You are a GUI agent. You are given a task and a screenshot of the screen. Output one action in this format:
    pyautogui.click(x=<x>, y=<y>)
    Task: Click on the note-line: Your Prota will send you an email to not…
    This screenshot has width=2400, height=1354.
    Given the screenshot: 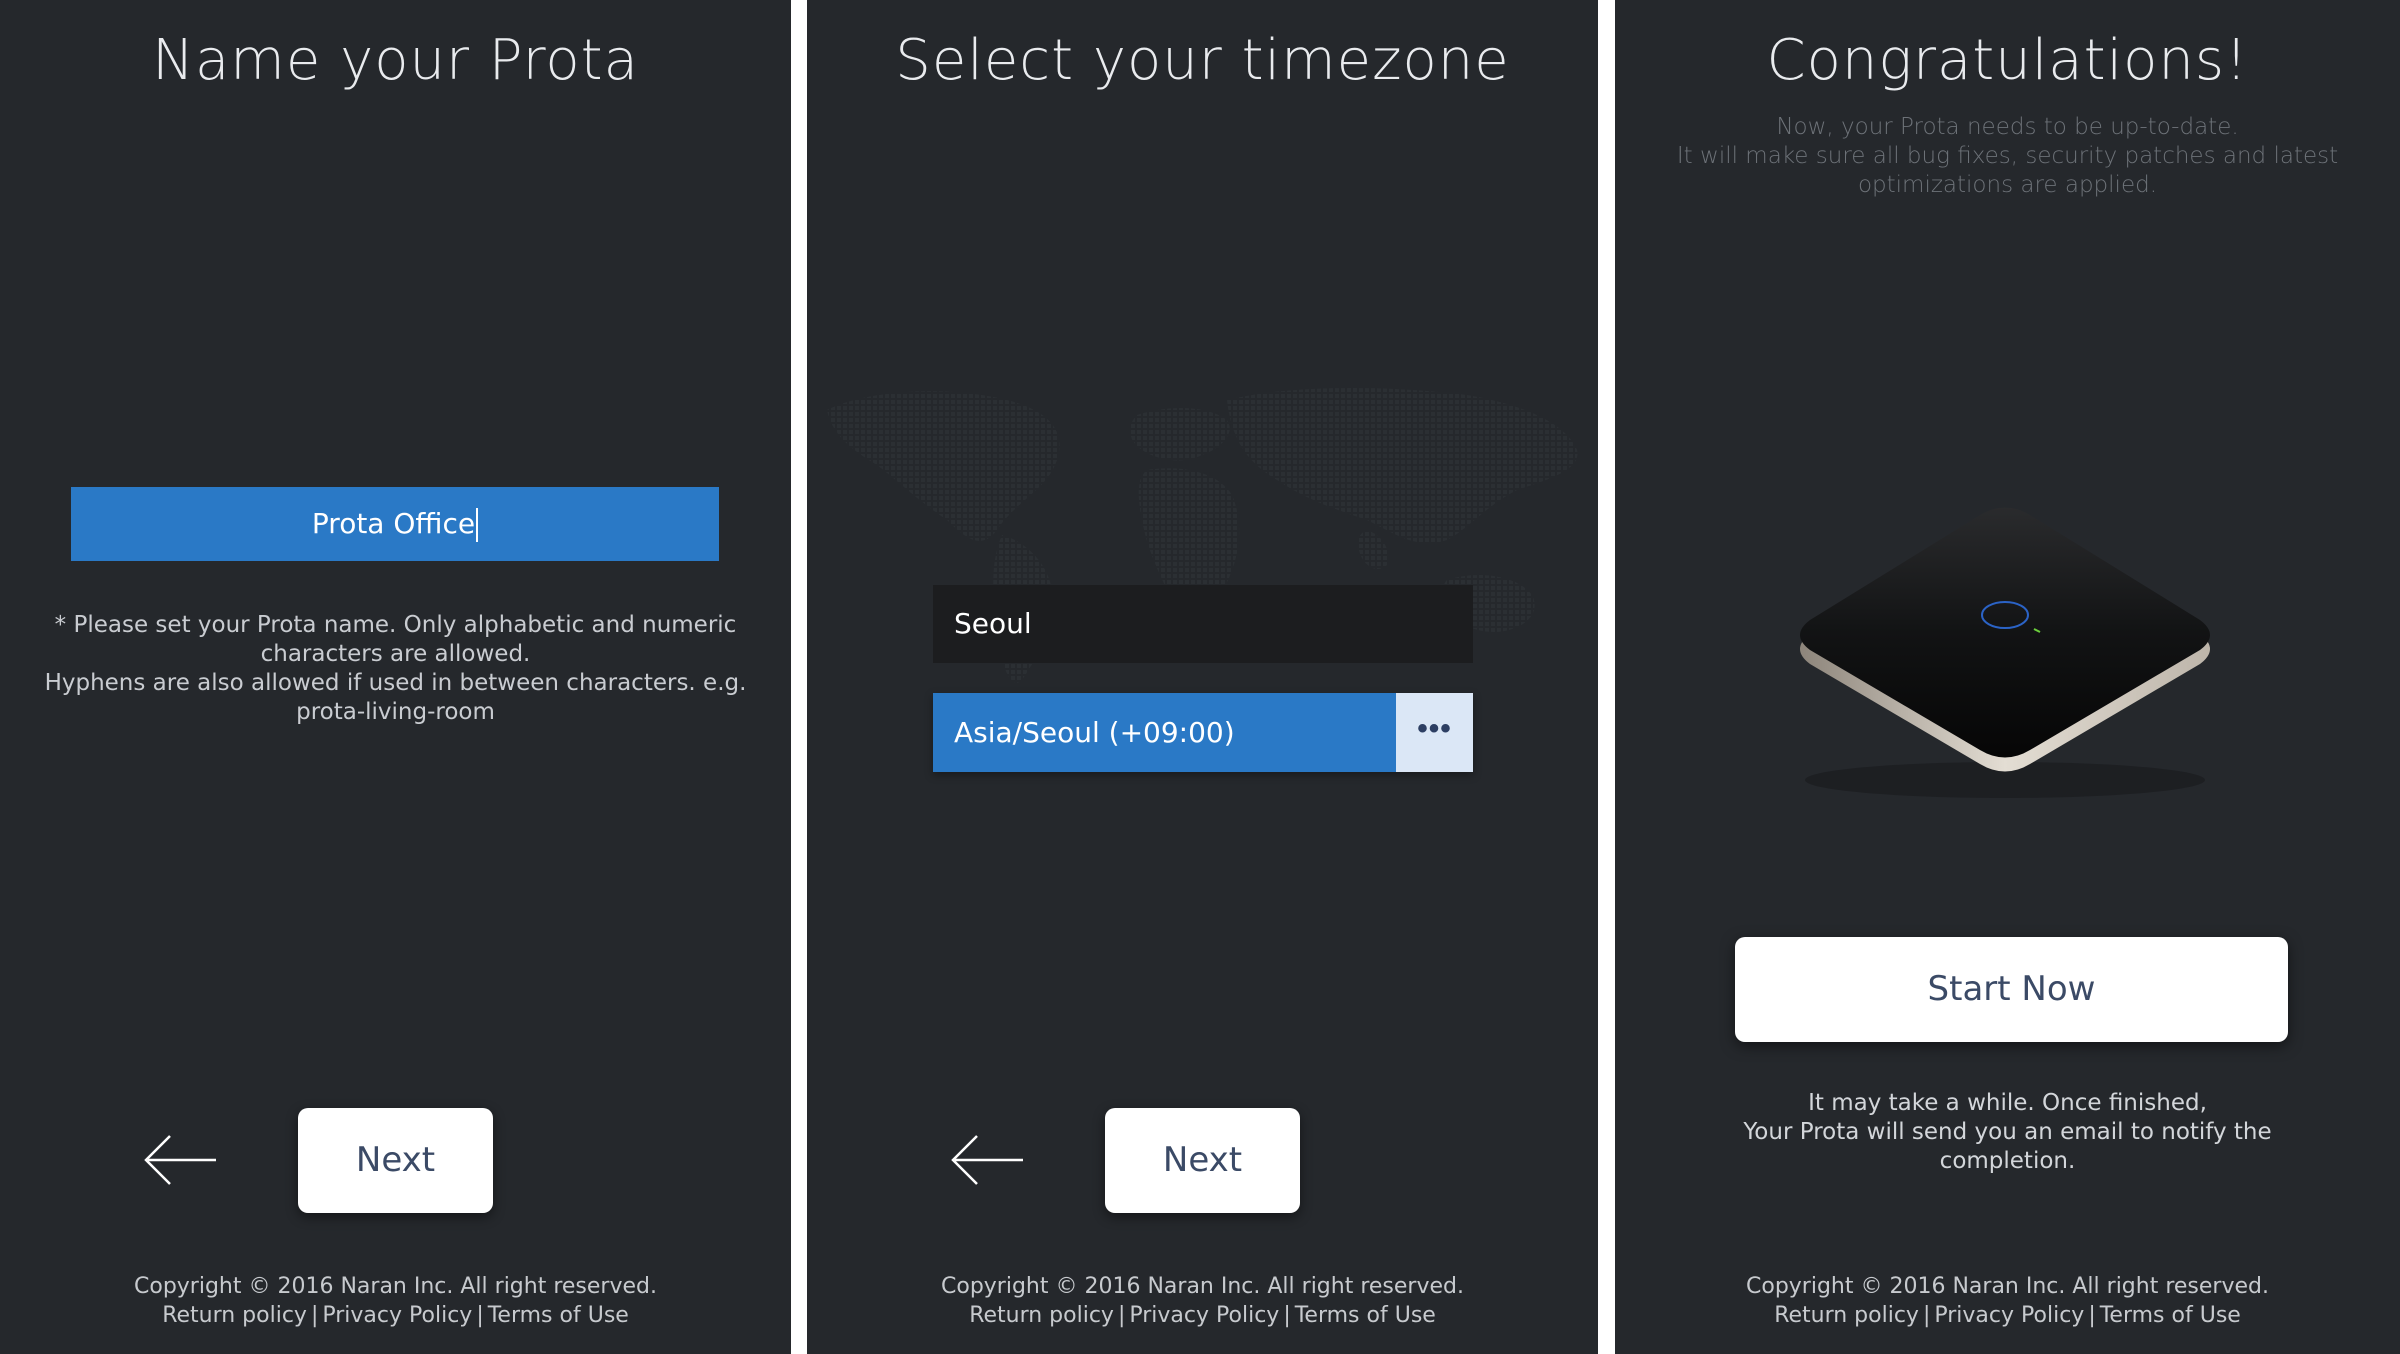 What is the action you would take?
    pyautogui.click(x=2007, y=1146)
    